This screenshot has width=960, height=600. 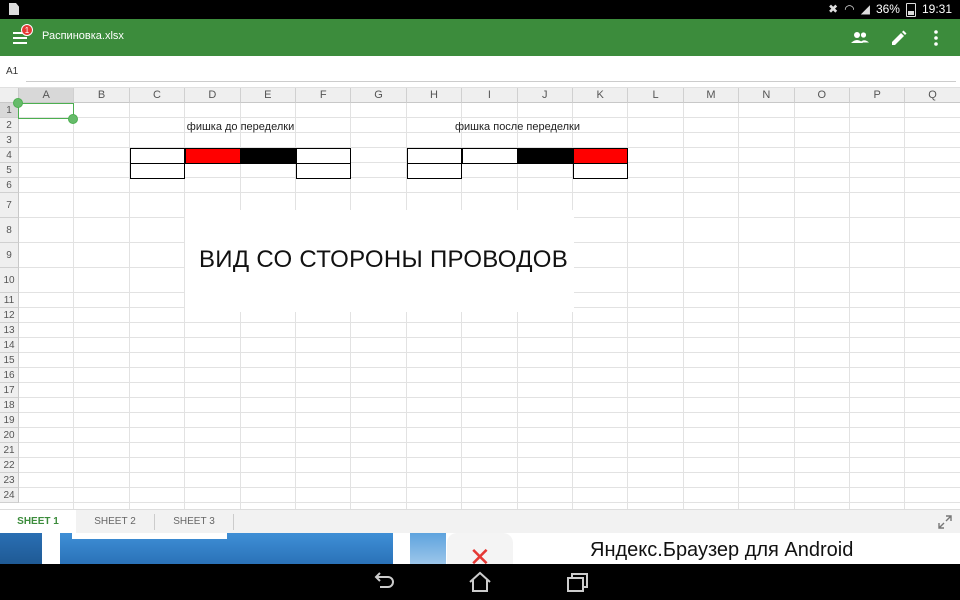 I want to click on column-header: Q, so click(x=932, y=95).